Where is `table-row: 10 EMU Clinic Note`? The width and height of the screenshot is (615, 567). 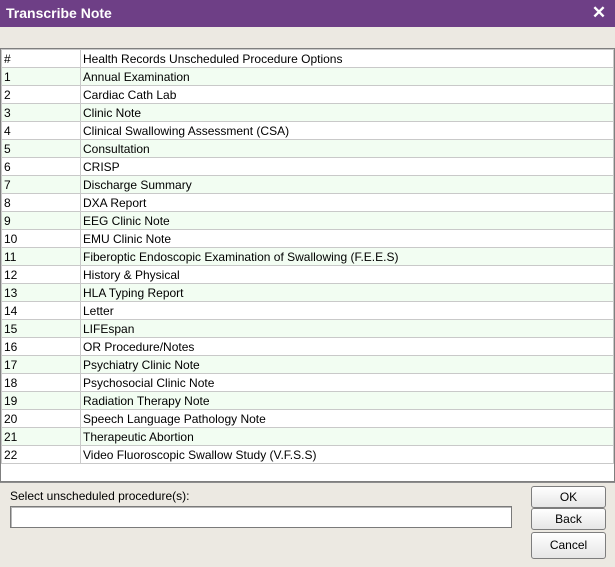 table-row: 10 EMU Clinic Note is located at coordinates (307, 238).